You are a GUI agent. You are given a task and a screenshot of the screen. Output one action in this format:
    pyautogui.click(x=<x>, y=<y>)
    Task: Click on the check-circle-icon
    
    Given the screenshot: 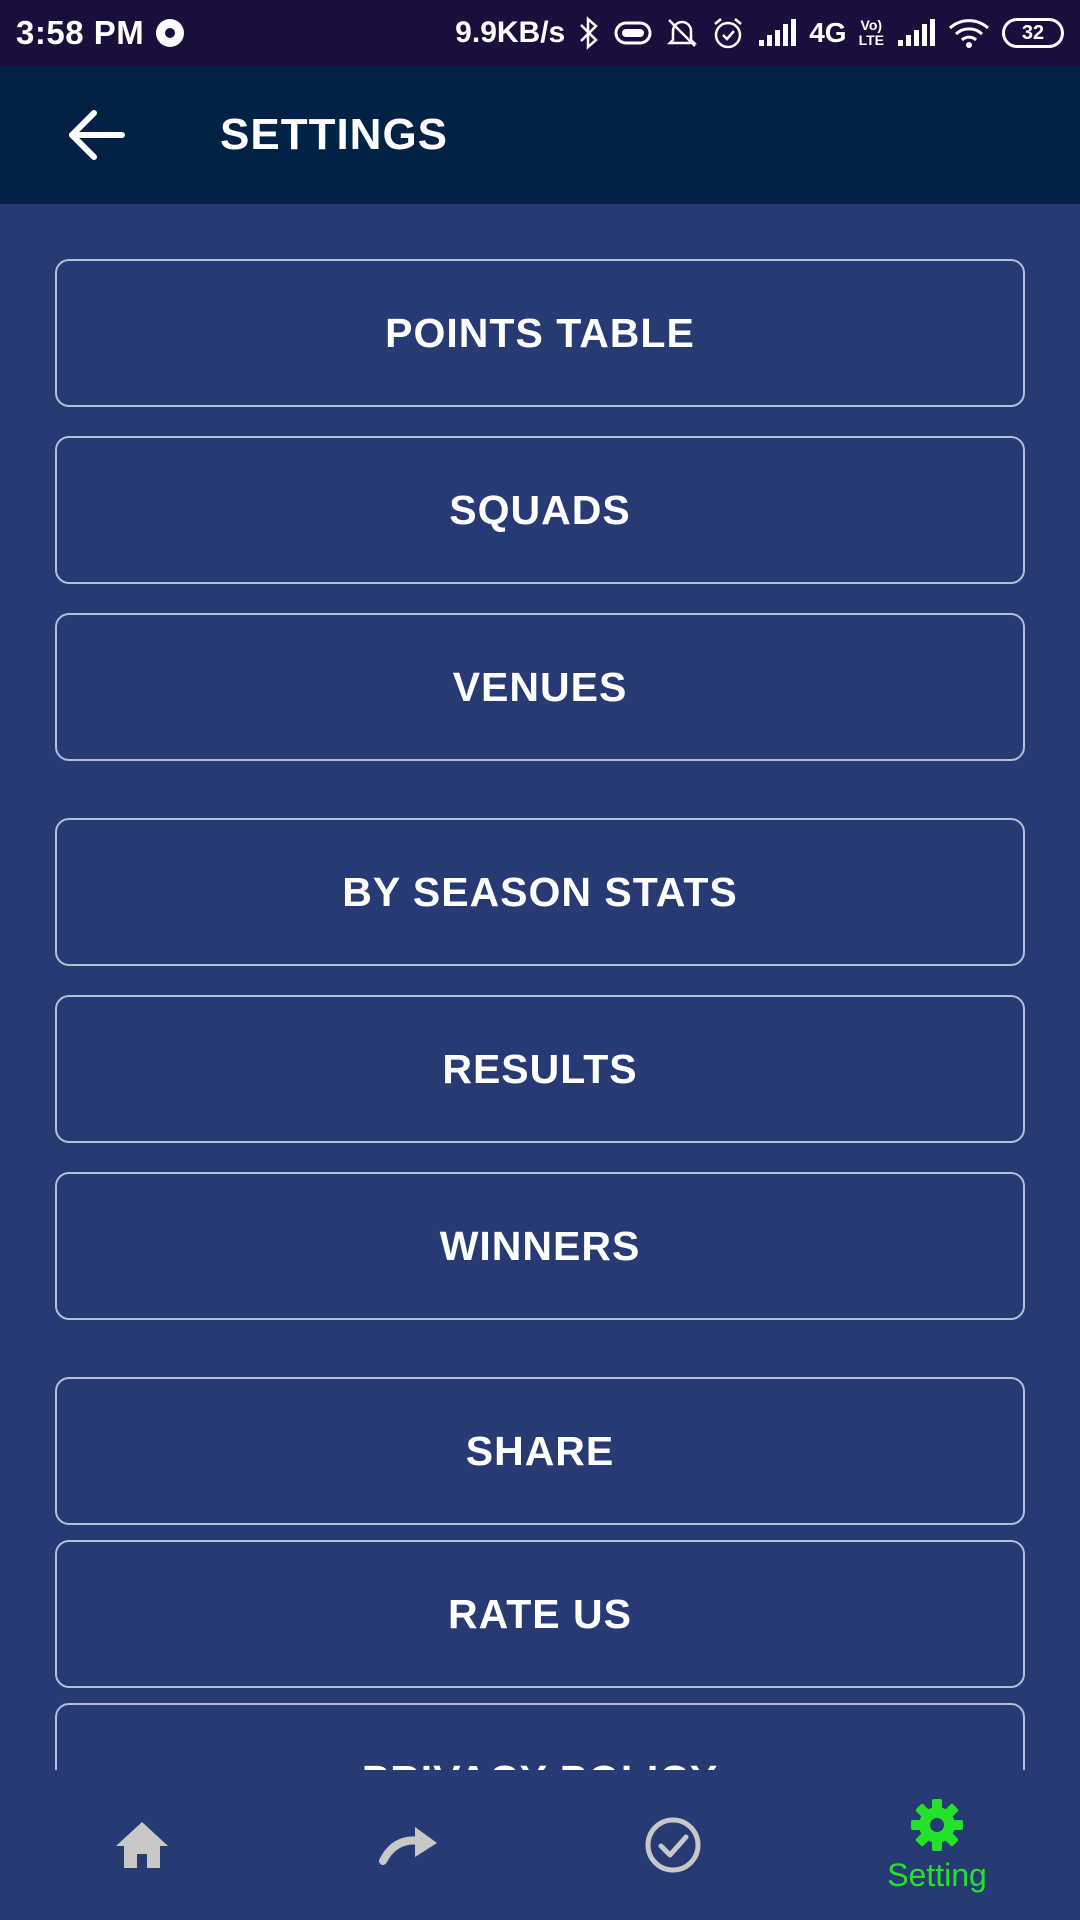 What is the action you would take?
    pyautogui.click(x=673, y=1845)
    